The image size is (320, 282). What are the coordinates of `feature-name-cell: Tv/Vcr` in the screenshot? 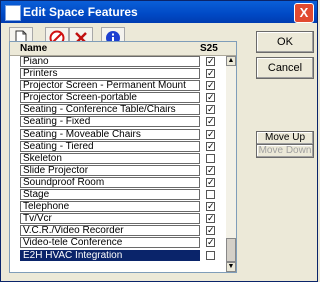 It's located at (110, 219).